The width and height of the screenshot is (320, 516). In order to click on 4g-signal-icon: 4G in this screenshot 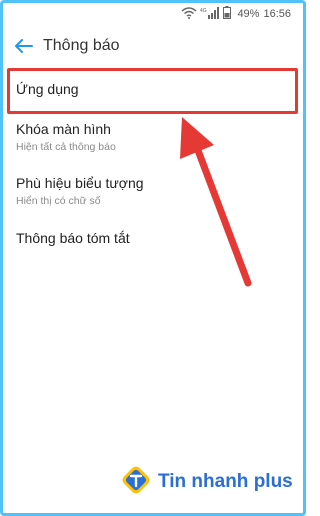, I will do `click(210, 14)`.